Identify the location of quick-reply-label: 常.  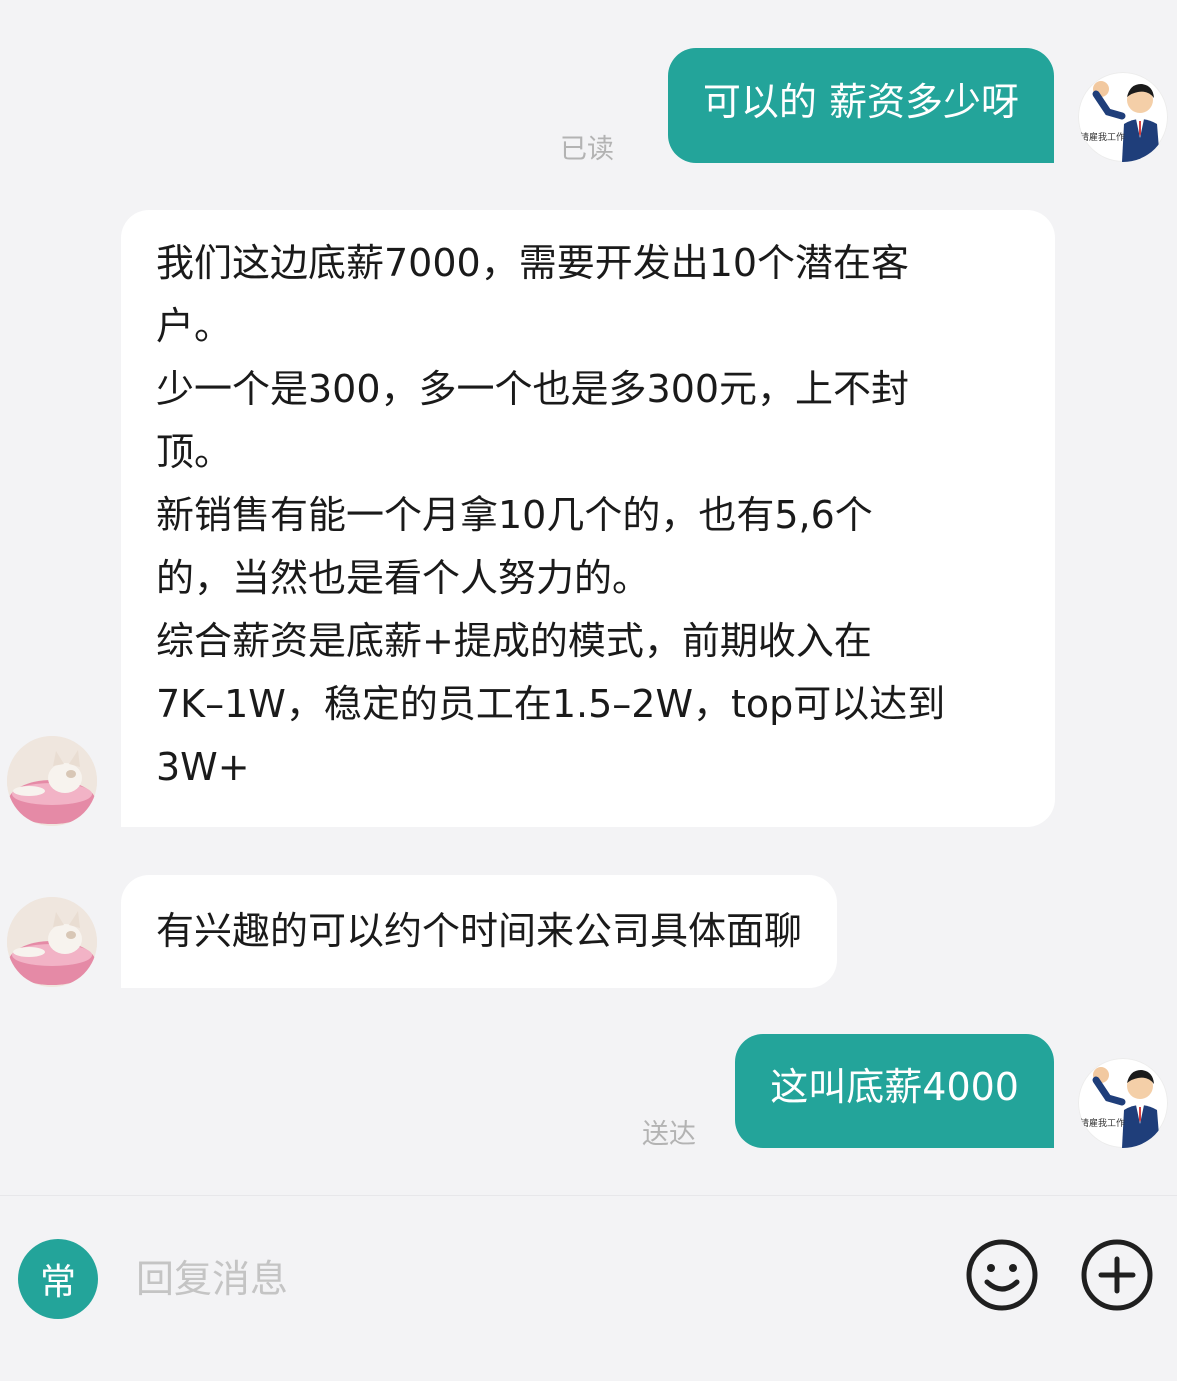
(57, 1282).